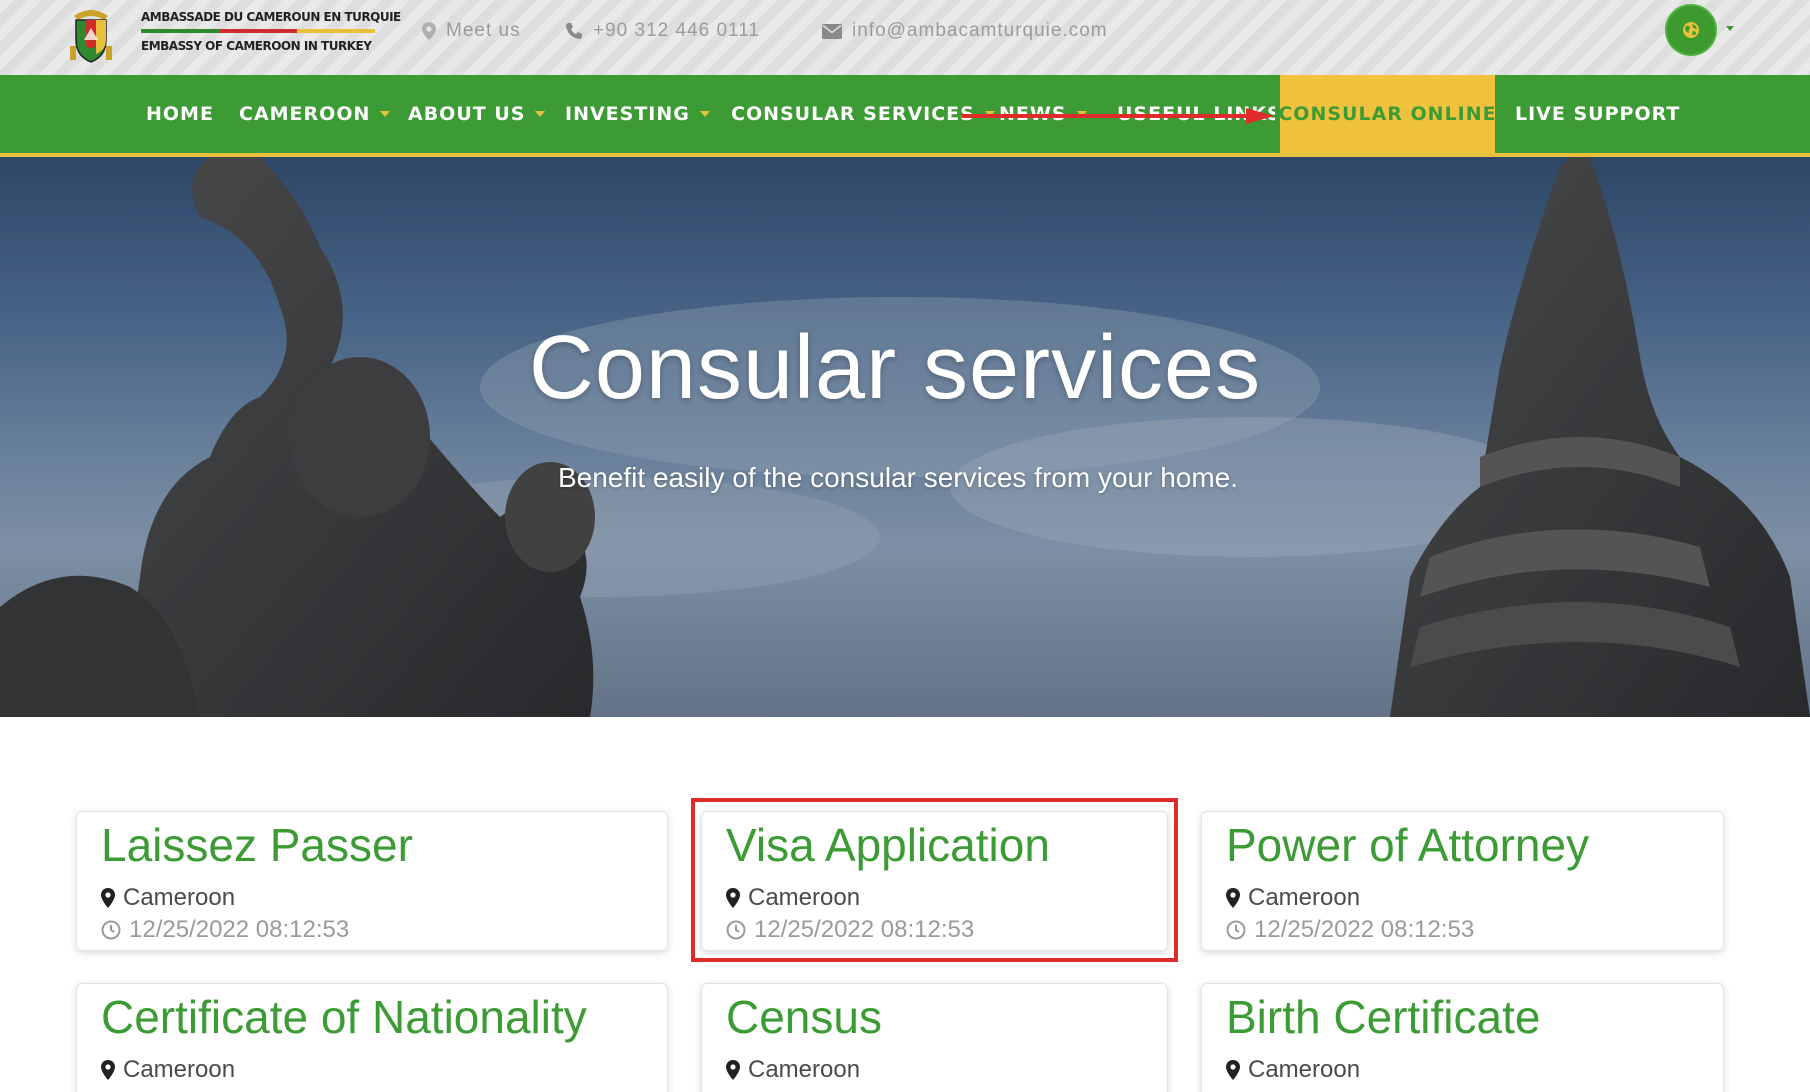  I want to click on nav-investing-label: INVESTING, so click(627, 114).